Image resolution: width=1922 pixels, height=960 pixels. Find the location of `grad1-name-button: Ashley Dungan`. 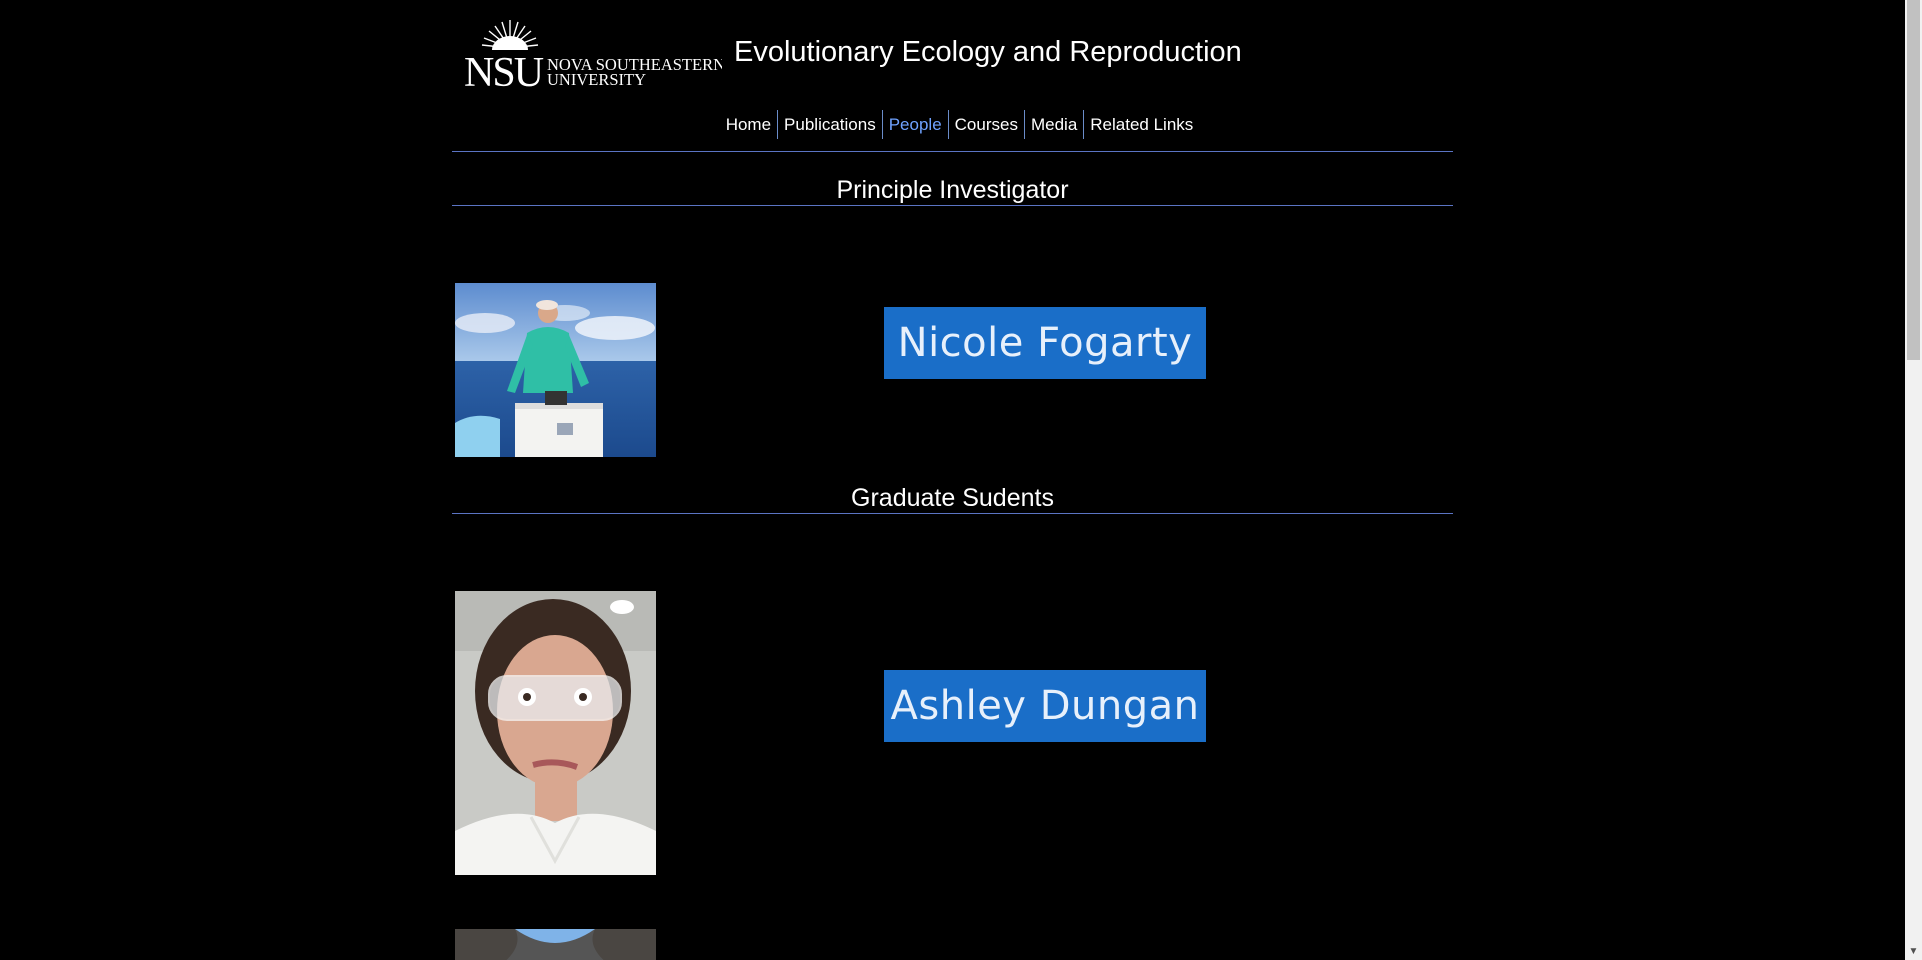

grad1-name-button: Ashley Dungan is located at coordinates (1045, 706).